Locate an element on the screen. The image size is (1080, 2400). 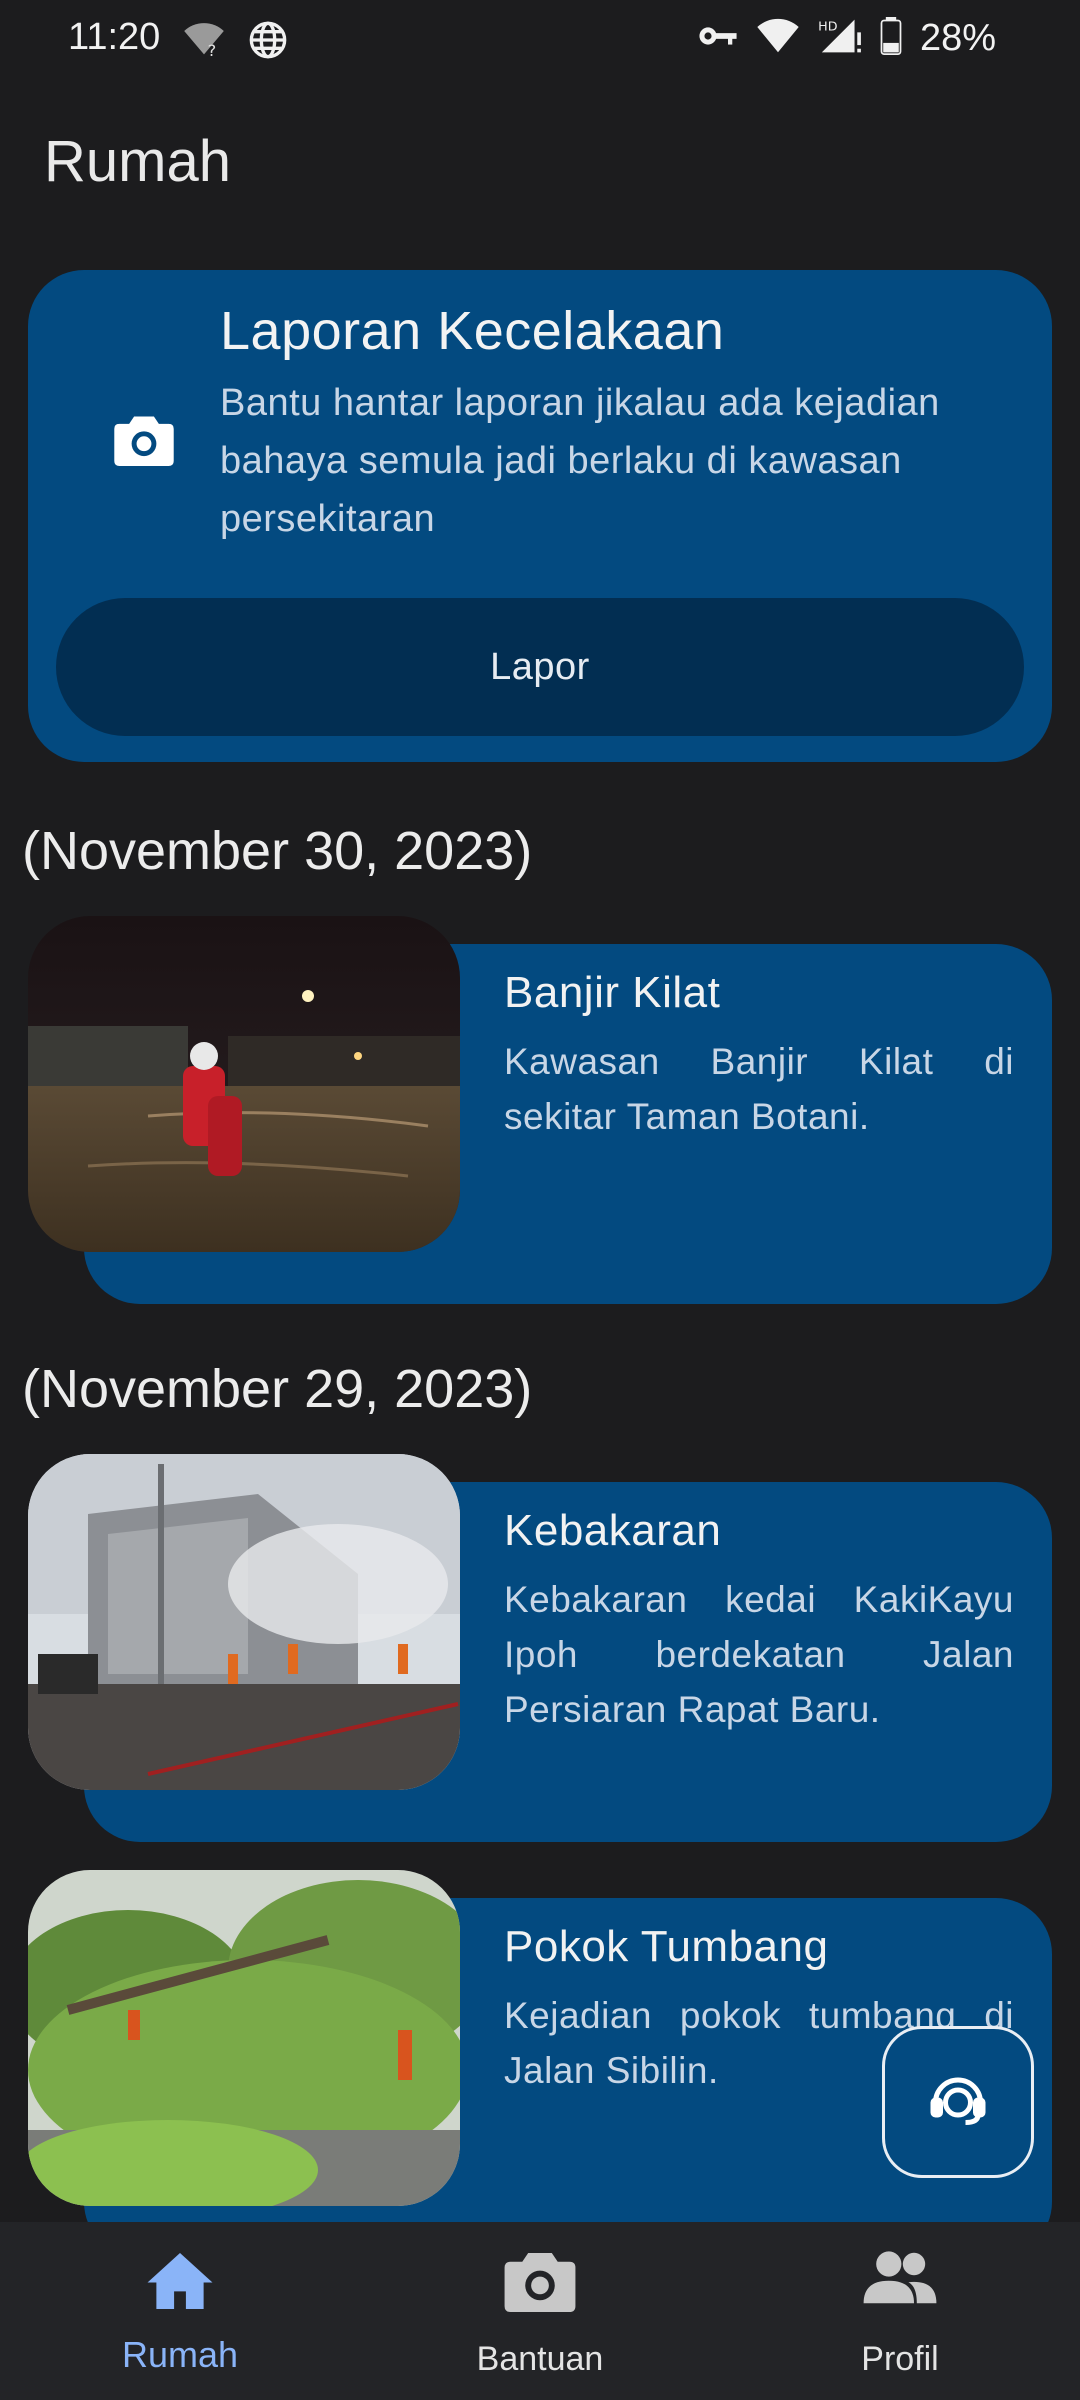
fire-photo is located at coordinates (244, 1622).